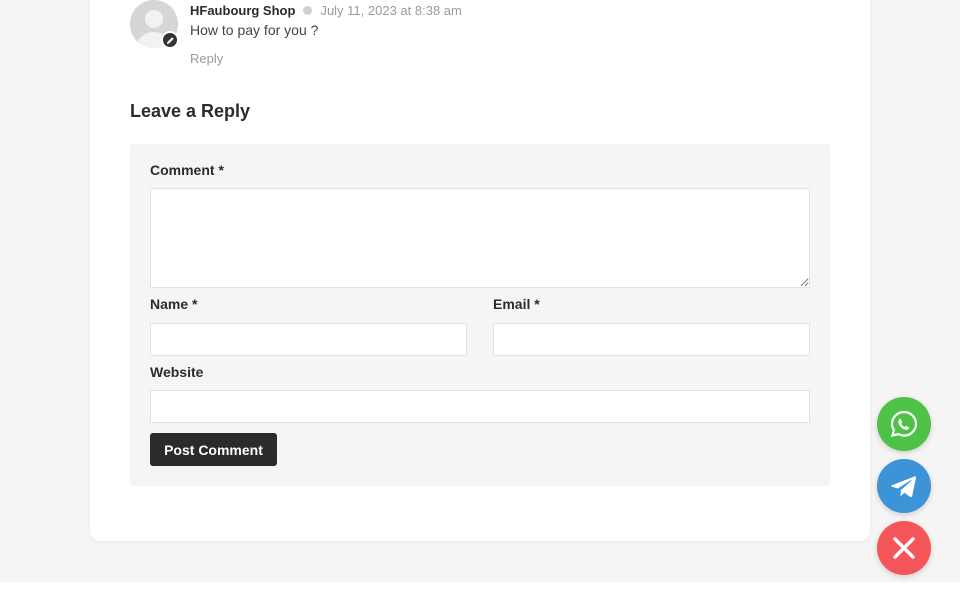 Image resolution: width=960 pixels, height=600 pixels. I want to click on comment-meta: HFaubourg Shop July 11, 2023 at 8:38 am, so click(326, 10).